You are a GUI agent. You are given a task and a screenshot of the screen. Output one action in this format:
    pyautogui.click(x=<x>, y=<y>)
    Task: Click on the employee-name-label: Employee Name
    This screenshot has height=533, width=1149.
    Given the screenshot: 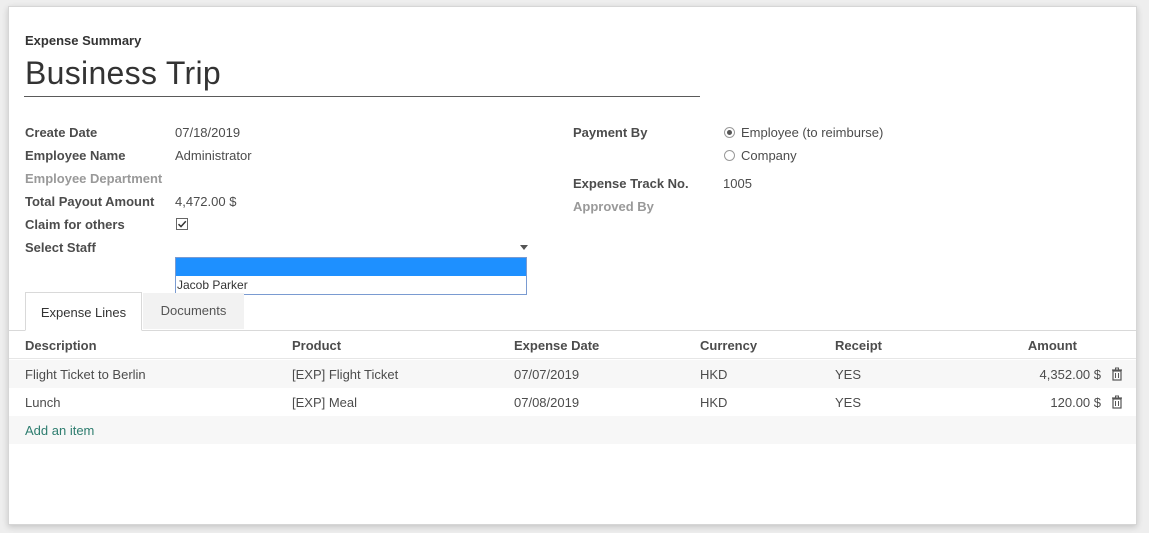 What is the action you would take?
    pyautogui.click(x=75, y=155)
    